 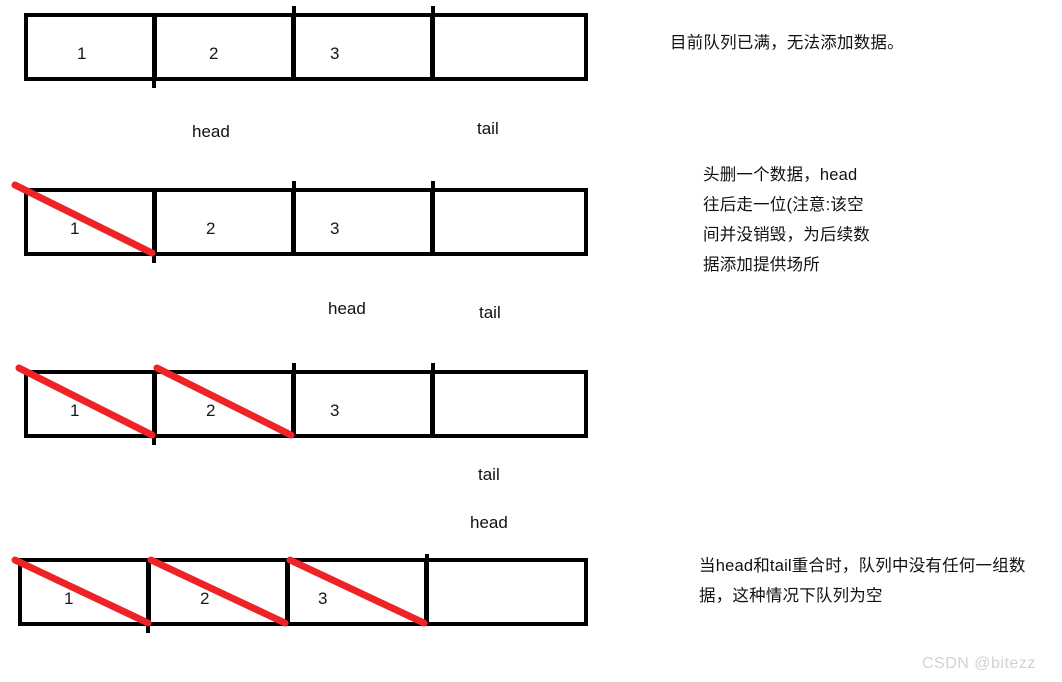 I want to click on queue-row-two-removed: 1 2 3, so click(x=301, y=404).